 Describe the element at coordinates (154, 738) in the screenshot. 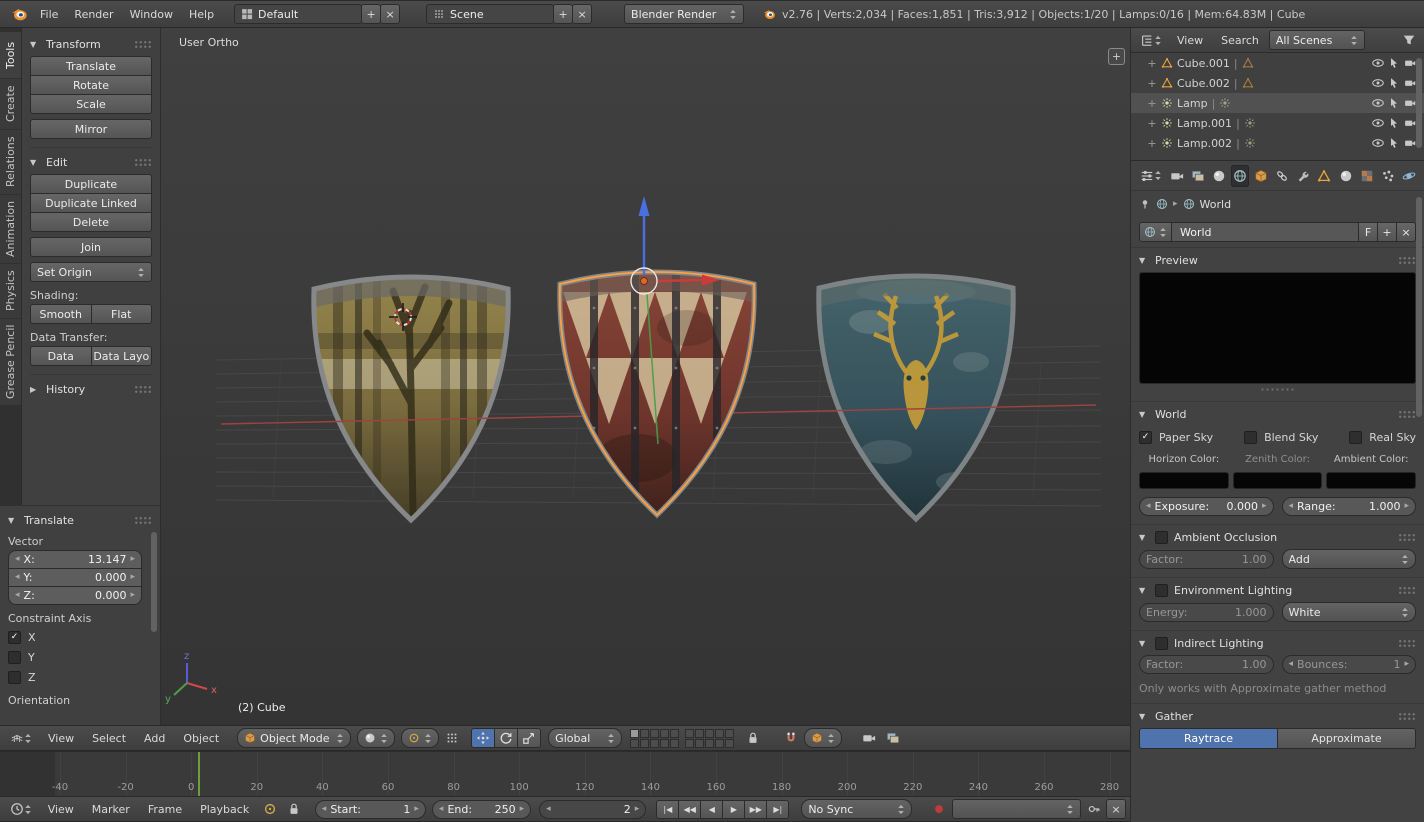

I see `add-menu: Add` at that location.